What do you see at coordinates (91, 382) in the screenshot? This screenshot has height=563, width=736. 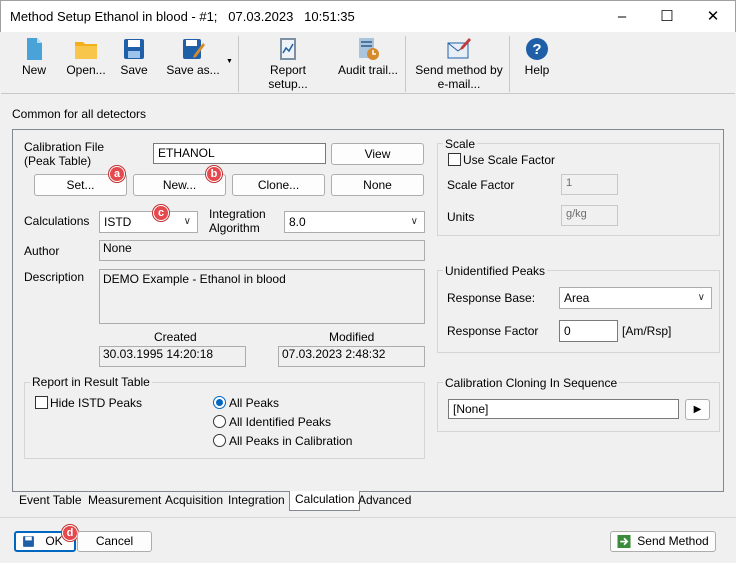 I see `report-group-title: Report in Result Table` at bounding box center [91, 382].